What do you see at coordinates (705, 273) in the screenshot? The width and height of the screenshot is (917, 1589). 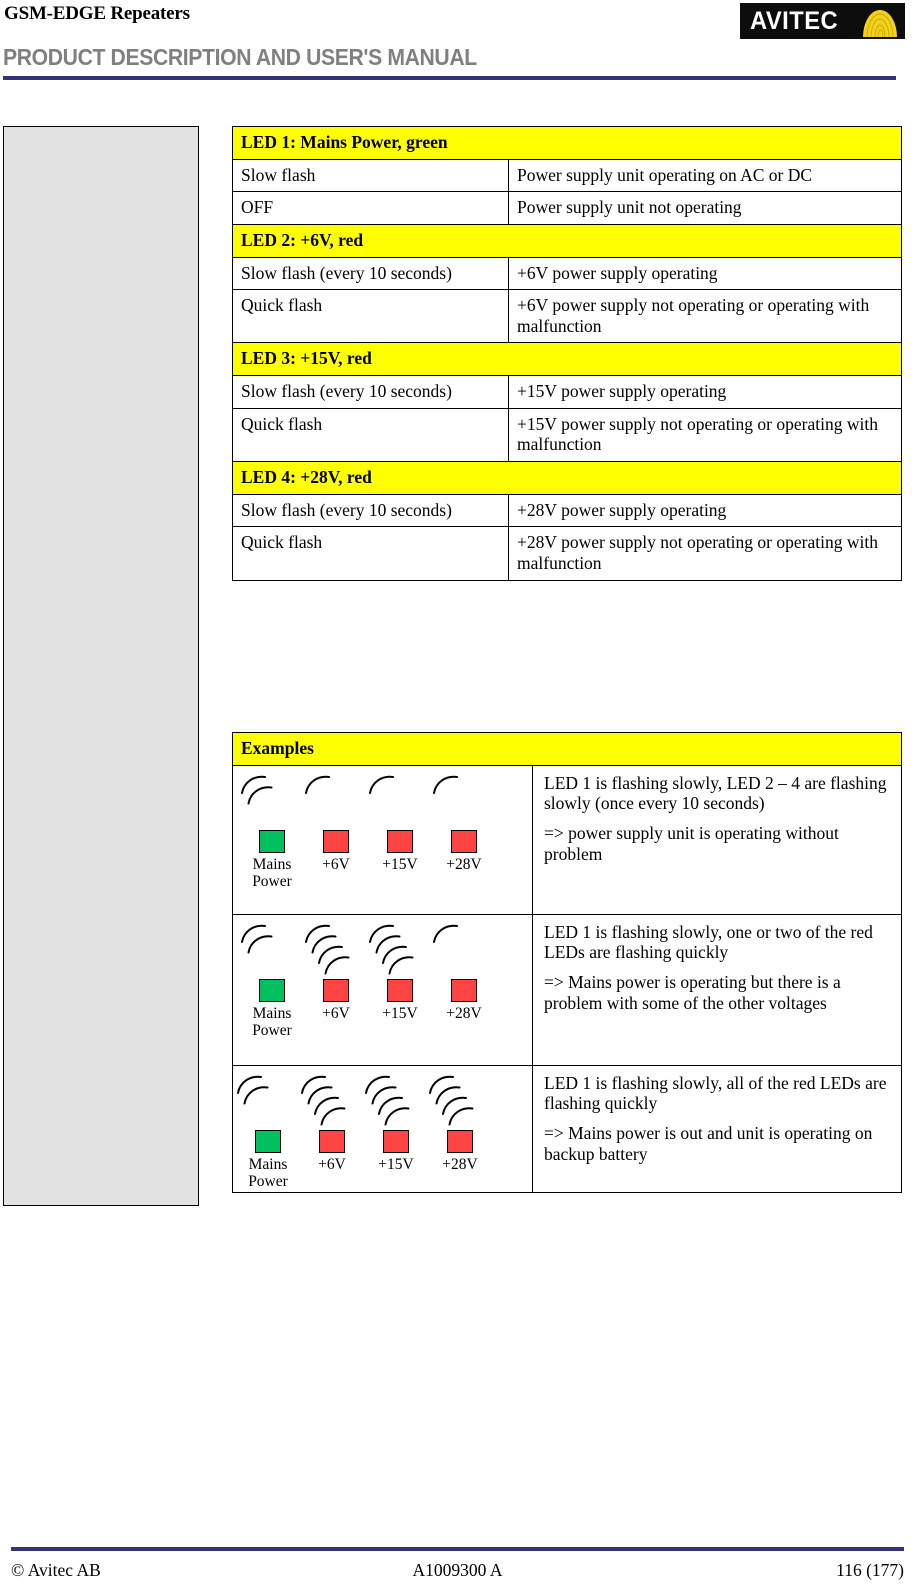 I see `led-meaning-cell: +6V power supply operating` at bounding box center [705, 273].